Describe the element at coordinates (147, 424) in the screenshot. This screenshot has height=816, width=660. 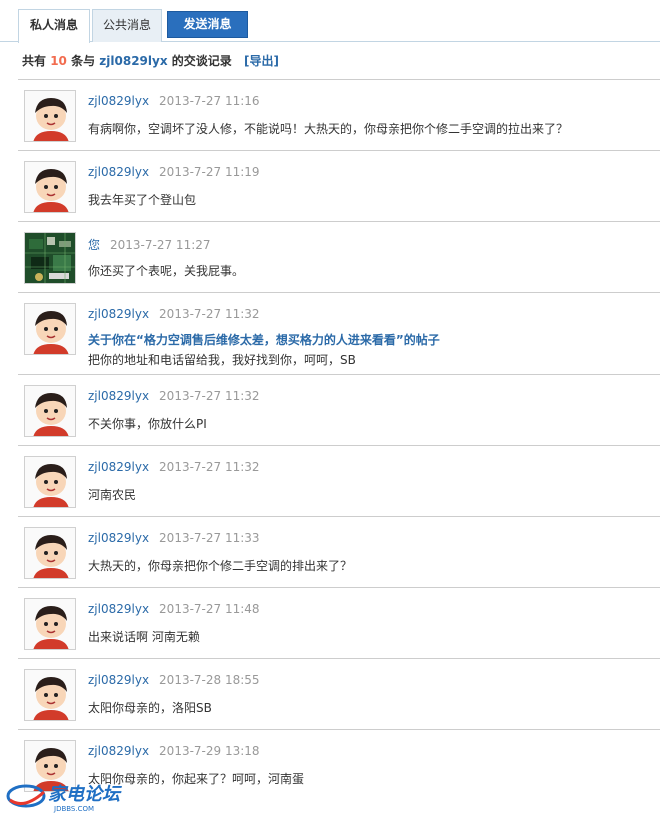
I see `message-text: 不关你事，你放什么PI` at that location.